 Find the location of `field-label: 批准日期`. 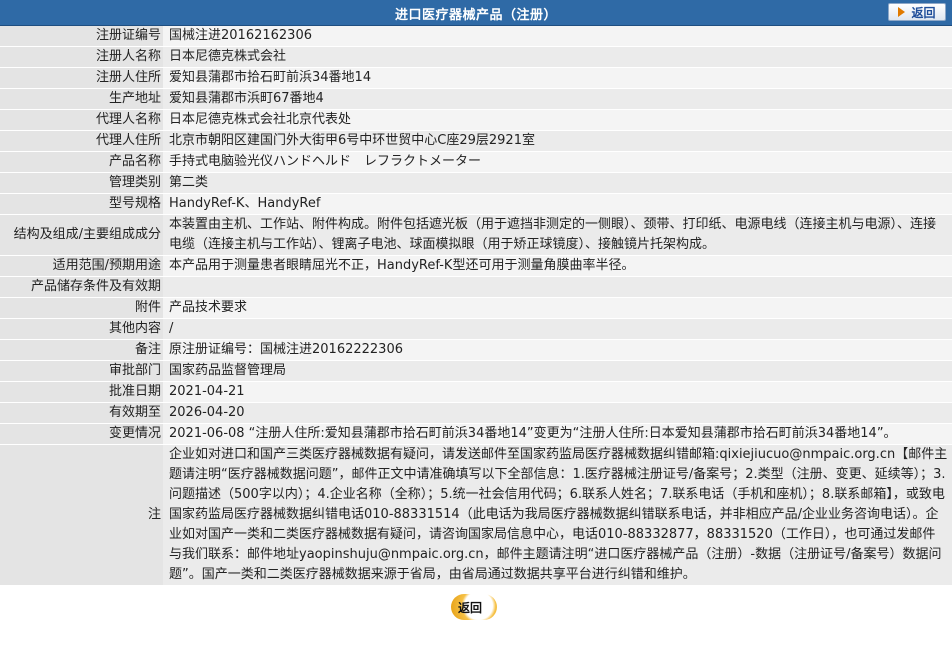

field-label: 批准日期 is located at coordinates (81, 392).